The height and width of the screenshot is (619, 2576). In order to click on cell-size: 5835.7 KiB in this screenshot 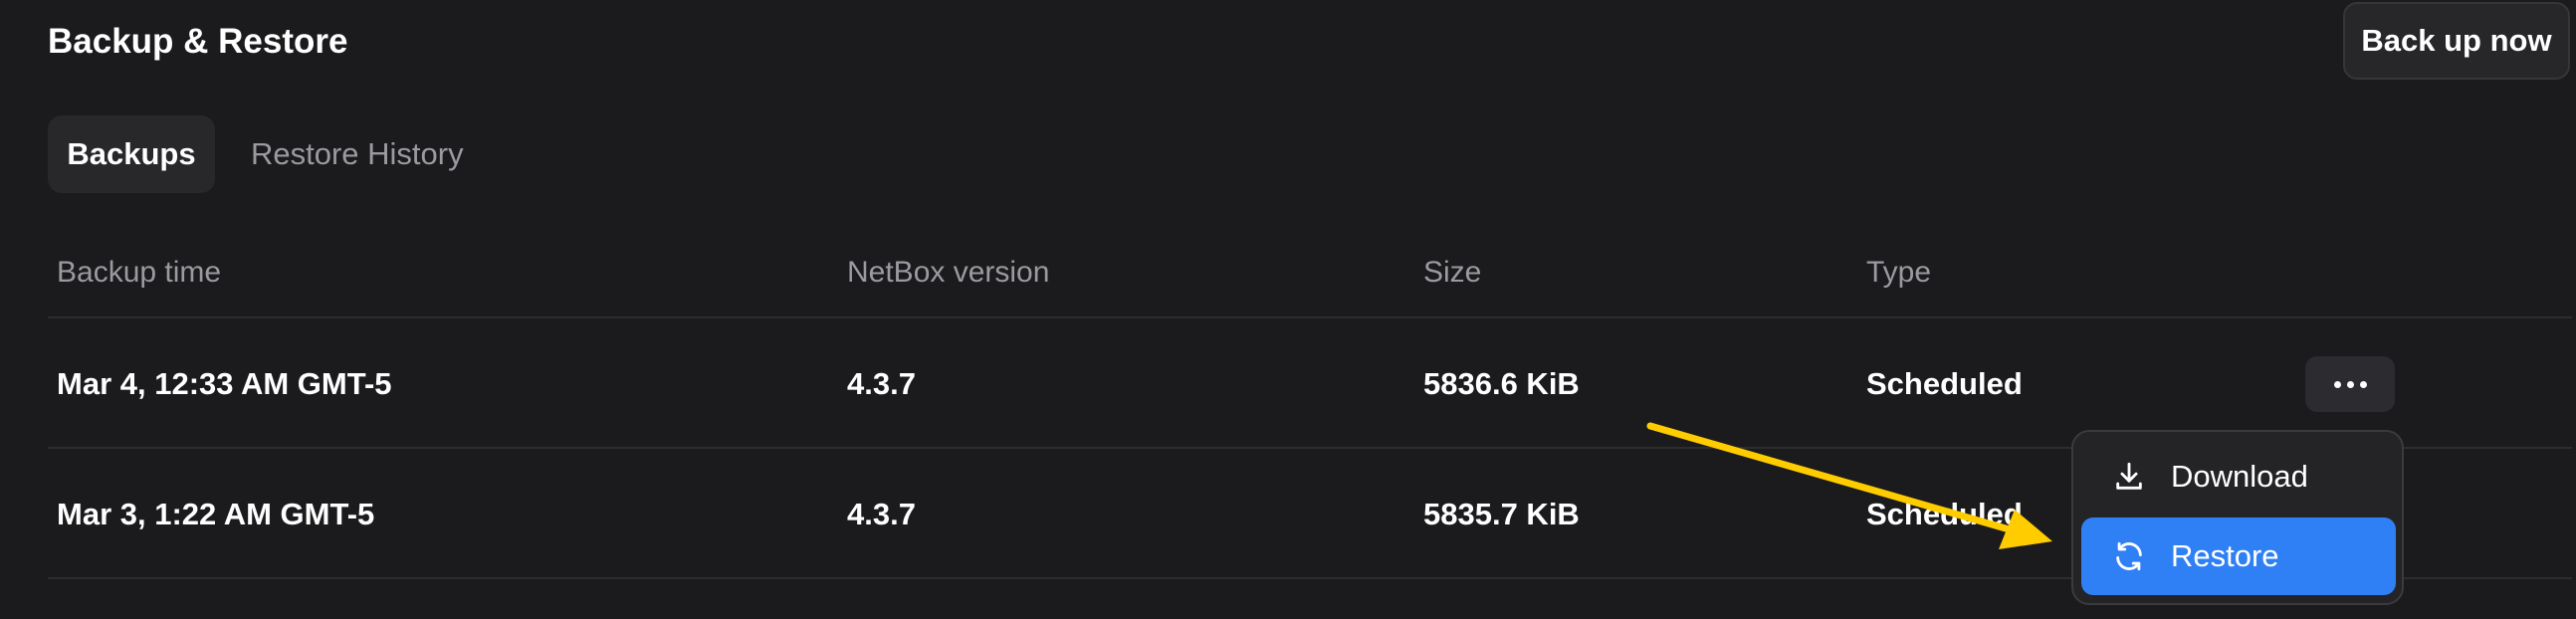, I will do `click(1501, 514)`.